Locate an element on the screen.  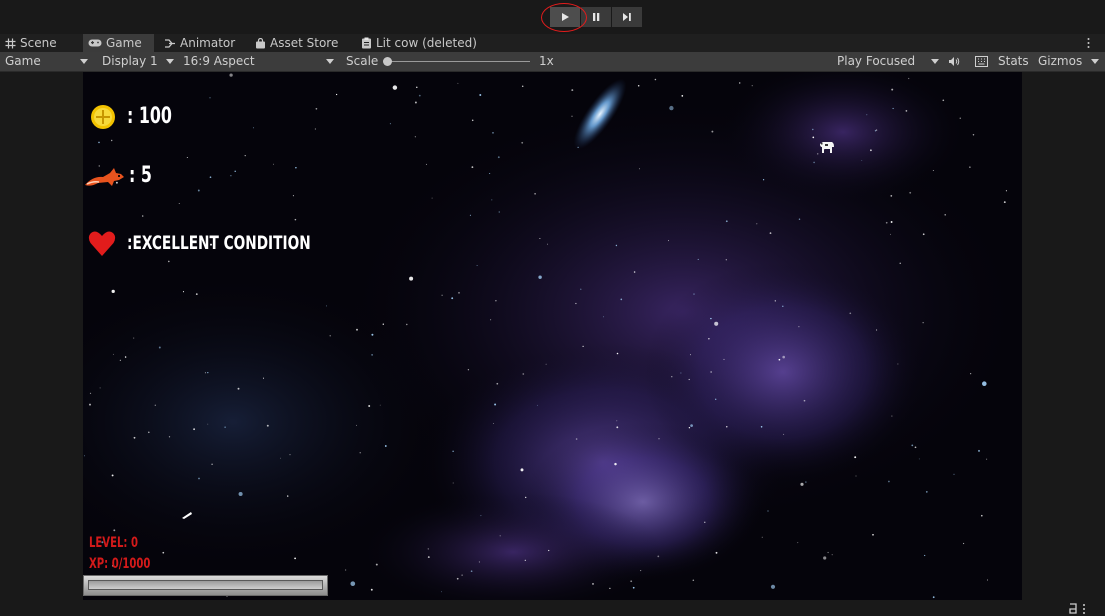
view-select-label: Game is located at coordinates (23, 61).